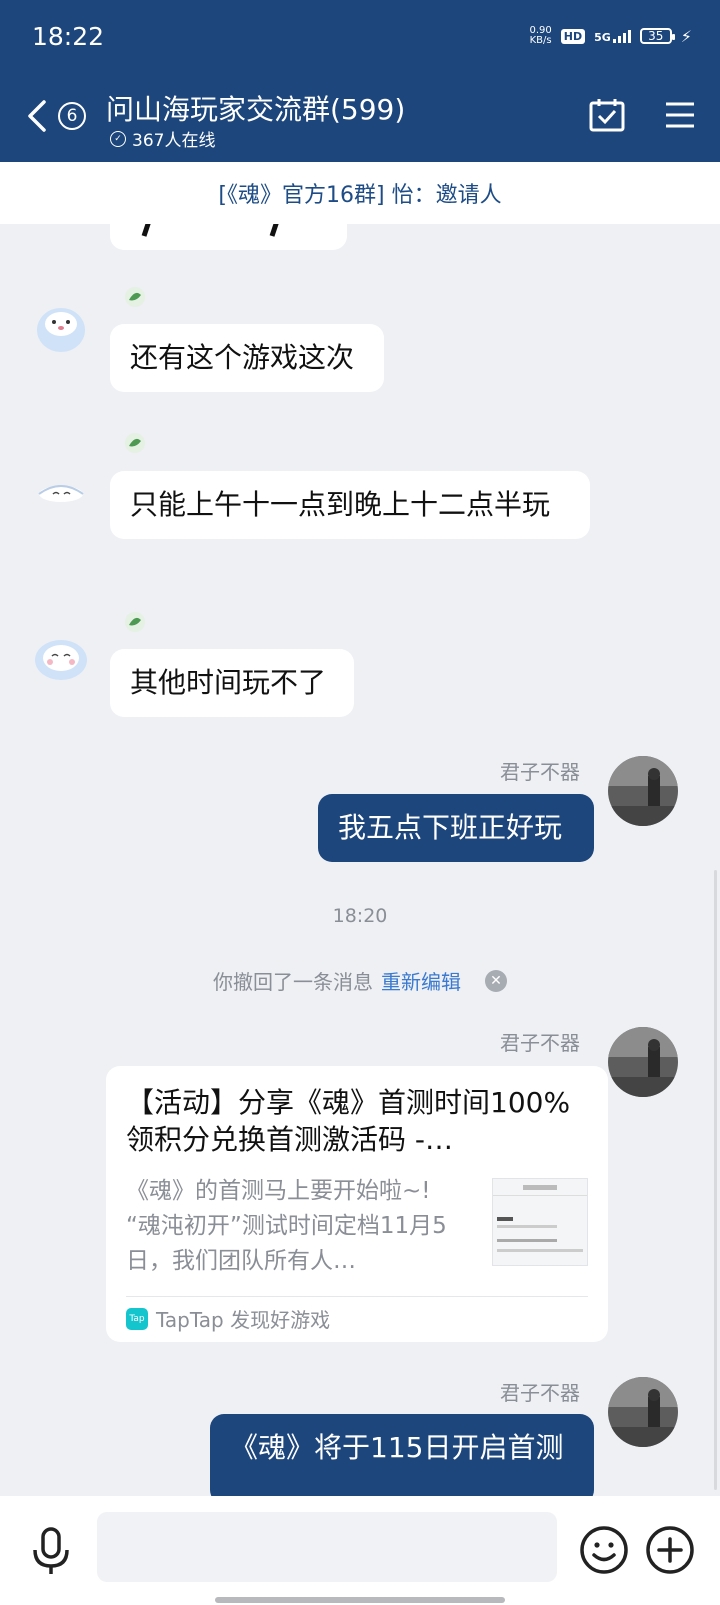 This screenshot has width=720, height=1605. What do you see at coordinates (670, 1550) in the screenshot?
I see `plus-icon` at bounding box center [670, 1550].